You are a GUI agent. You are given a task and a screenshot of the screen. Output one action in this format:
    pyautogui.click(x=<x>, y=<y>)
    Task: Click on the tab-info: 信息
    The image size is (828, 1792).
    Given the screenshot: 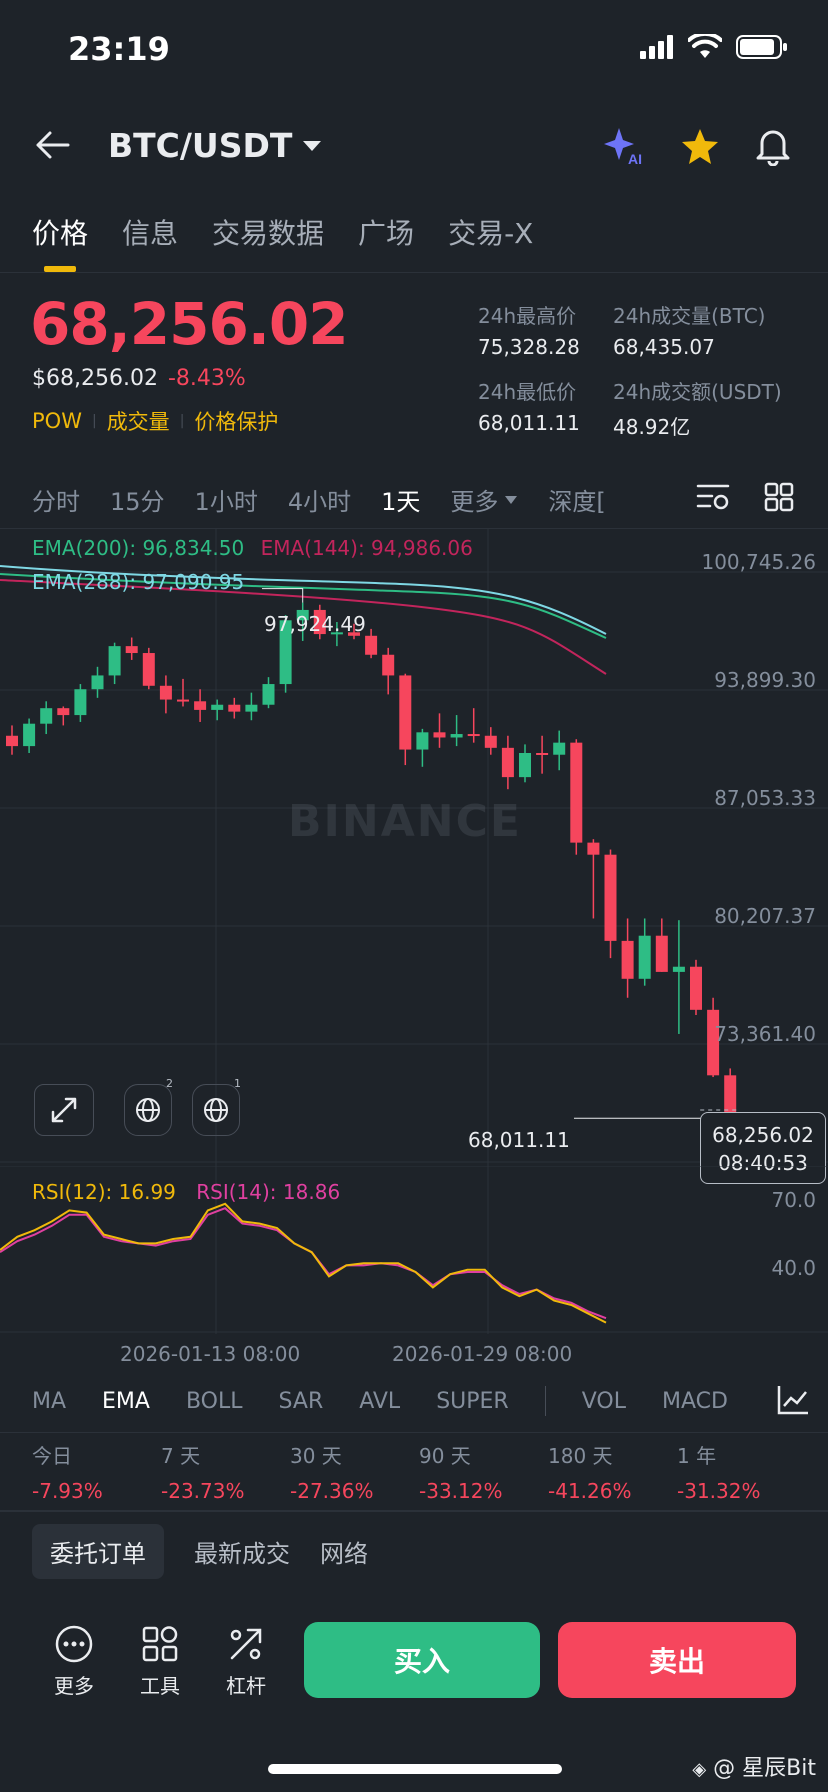 What is the action you would take?
    pyautogui.click(x=150, y=232)
    